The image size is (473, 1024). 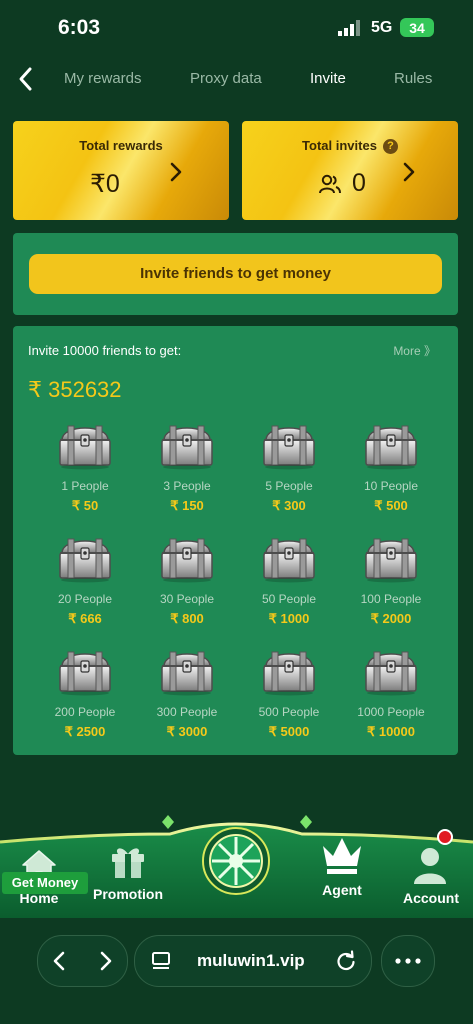 What do you see at coordinates (27, 79) in the screenshot?
I see `back-icon` at bounding box center [27, 79].